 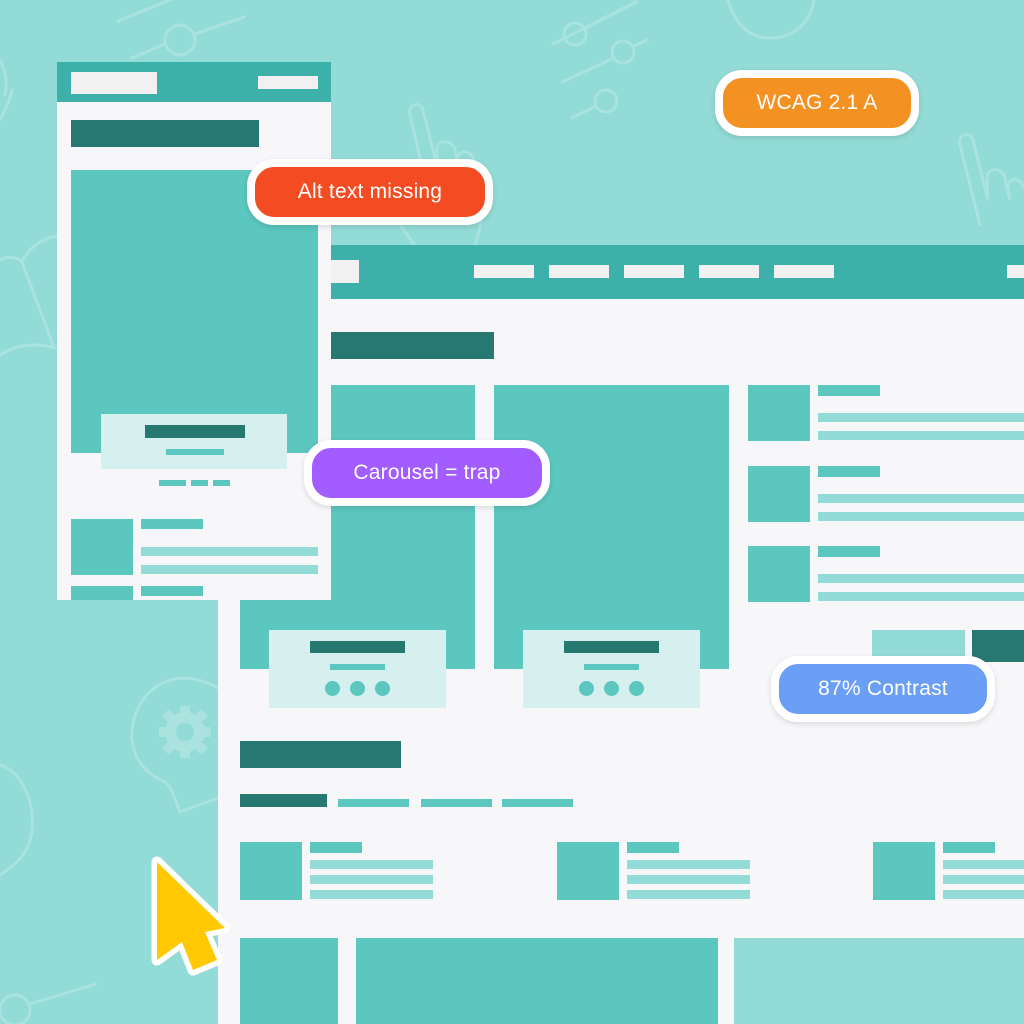 I want to click on filter-tab-active, so click(x=283, y=800).